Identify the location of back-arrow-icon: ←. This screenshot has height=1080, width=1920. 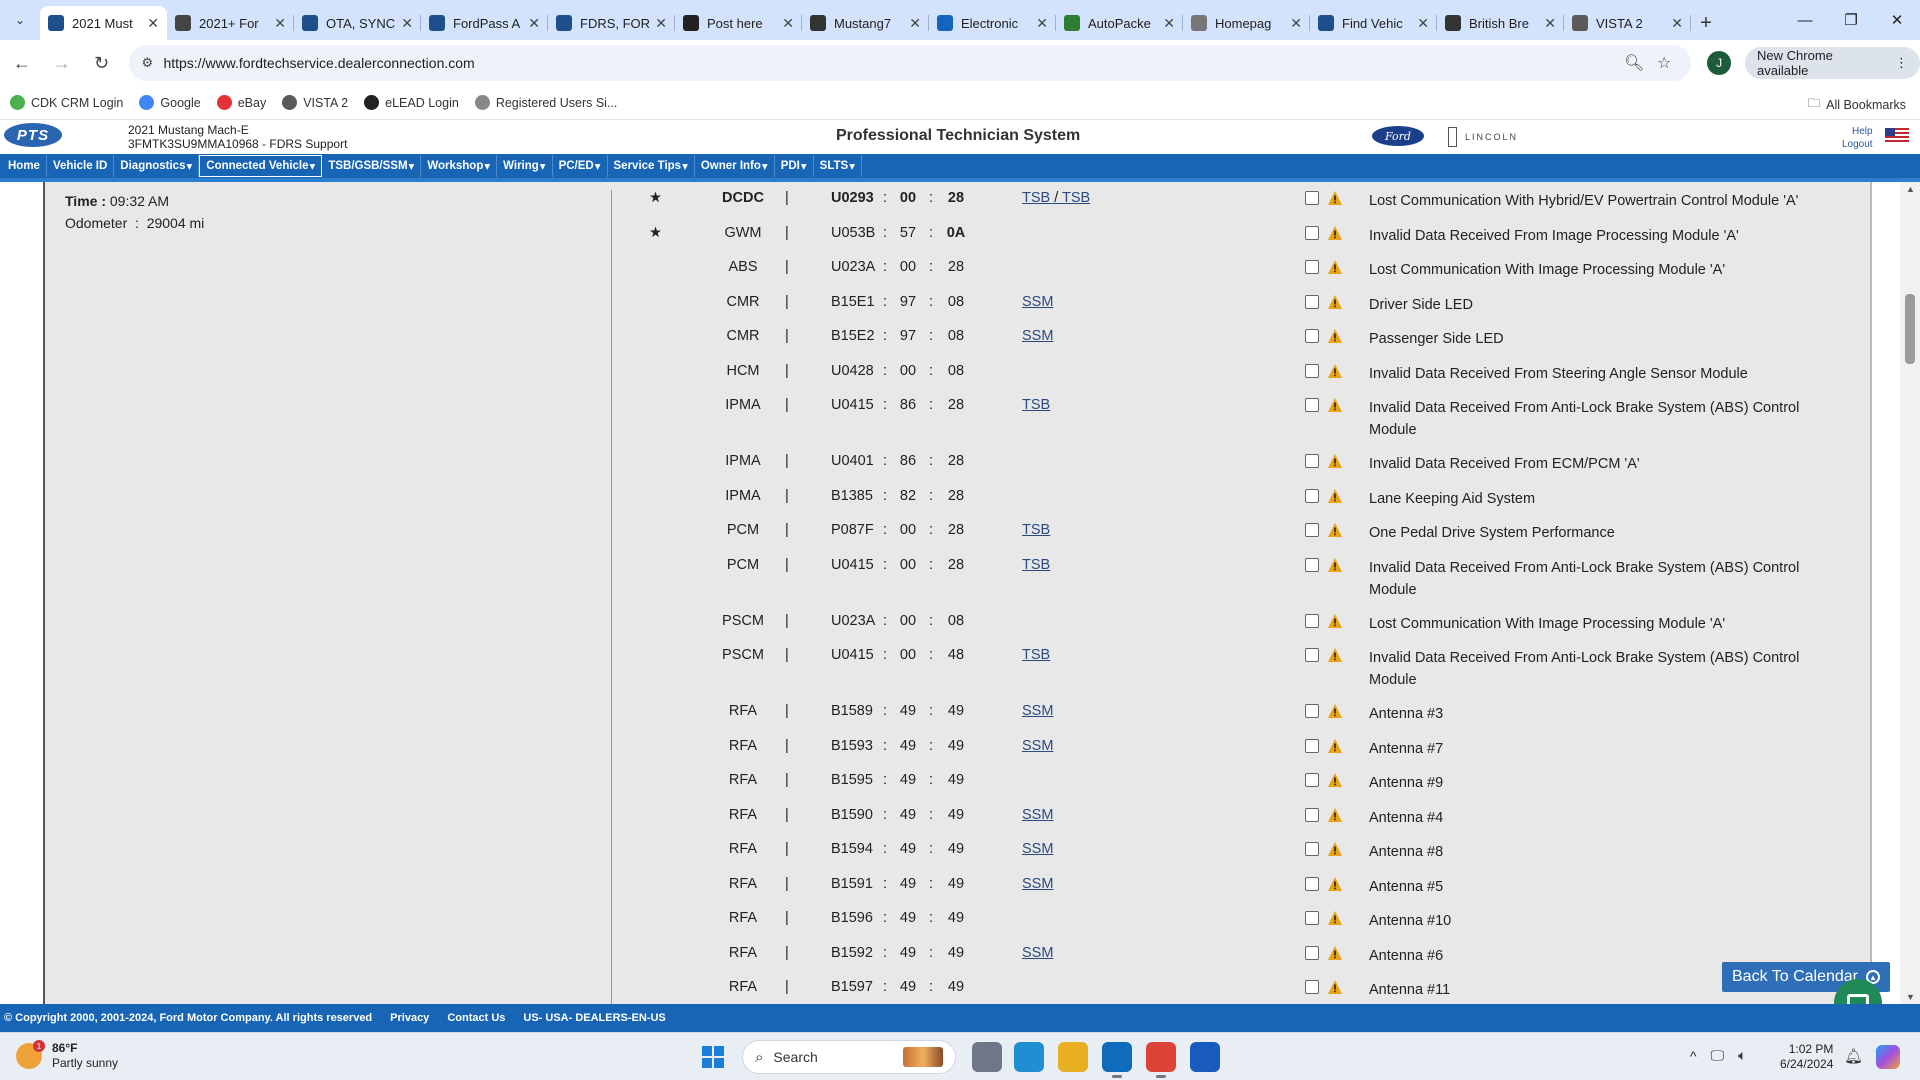
(22, 63).